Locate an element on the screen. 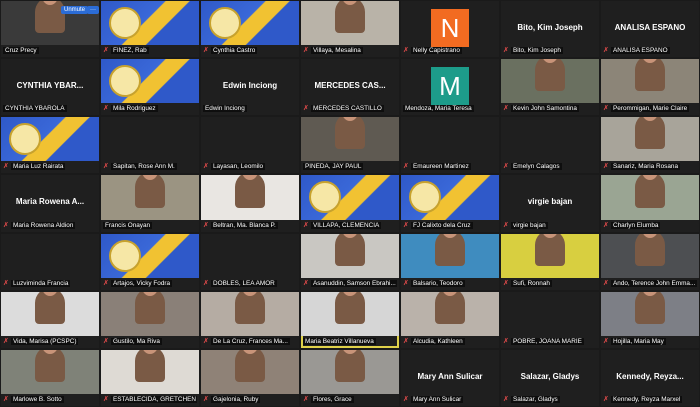  participant-tile: ✗ Luzviminda Francia is located at coordinates (50, 261).